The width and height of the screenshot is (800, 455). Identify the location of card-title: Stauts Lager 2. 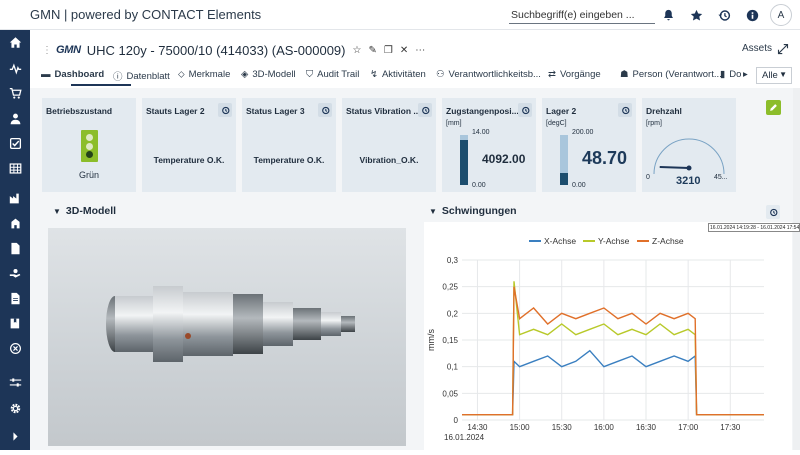
(175, 111).